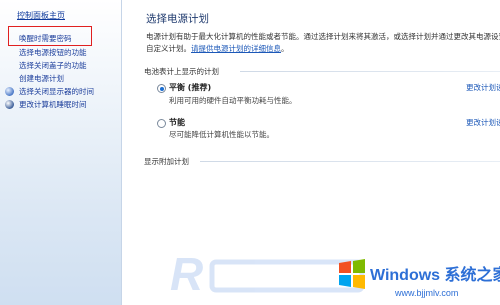 Image resolution: width=500 pixels, height=305 pixels. I want to click on balanced-plan-radio, so click(161, 88).